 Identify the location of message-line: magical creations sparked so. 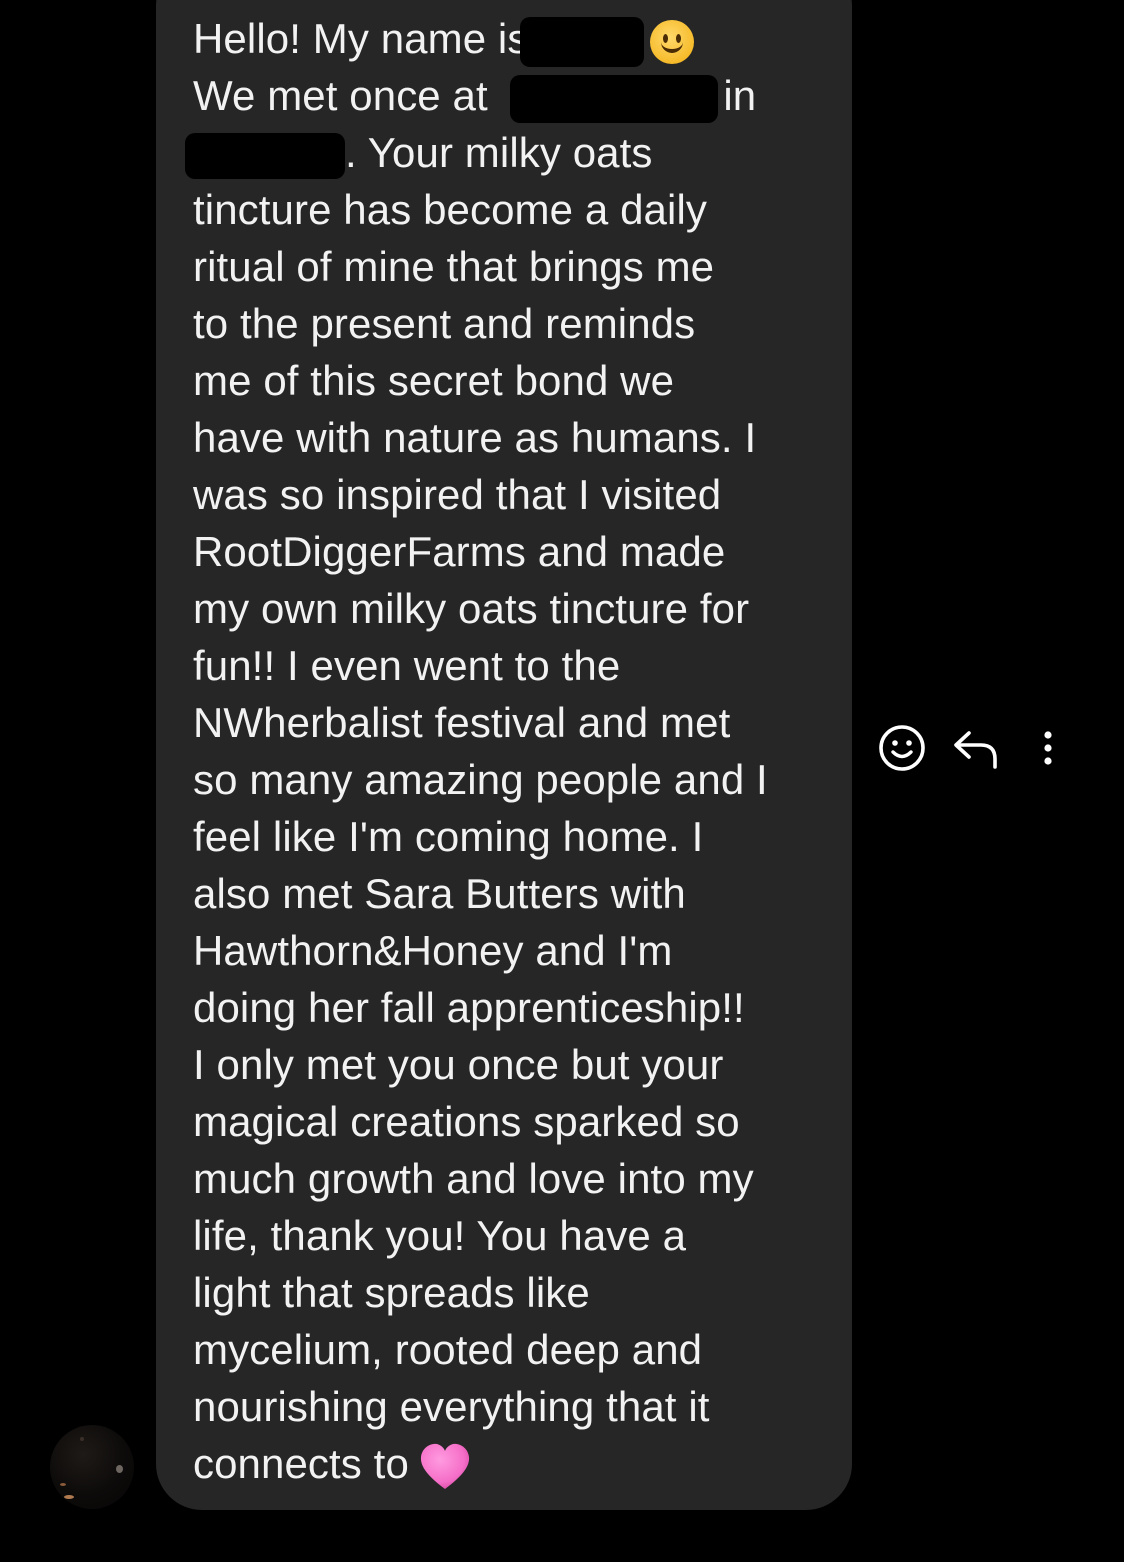
(466, 1121).